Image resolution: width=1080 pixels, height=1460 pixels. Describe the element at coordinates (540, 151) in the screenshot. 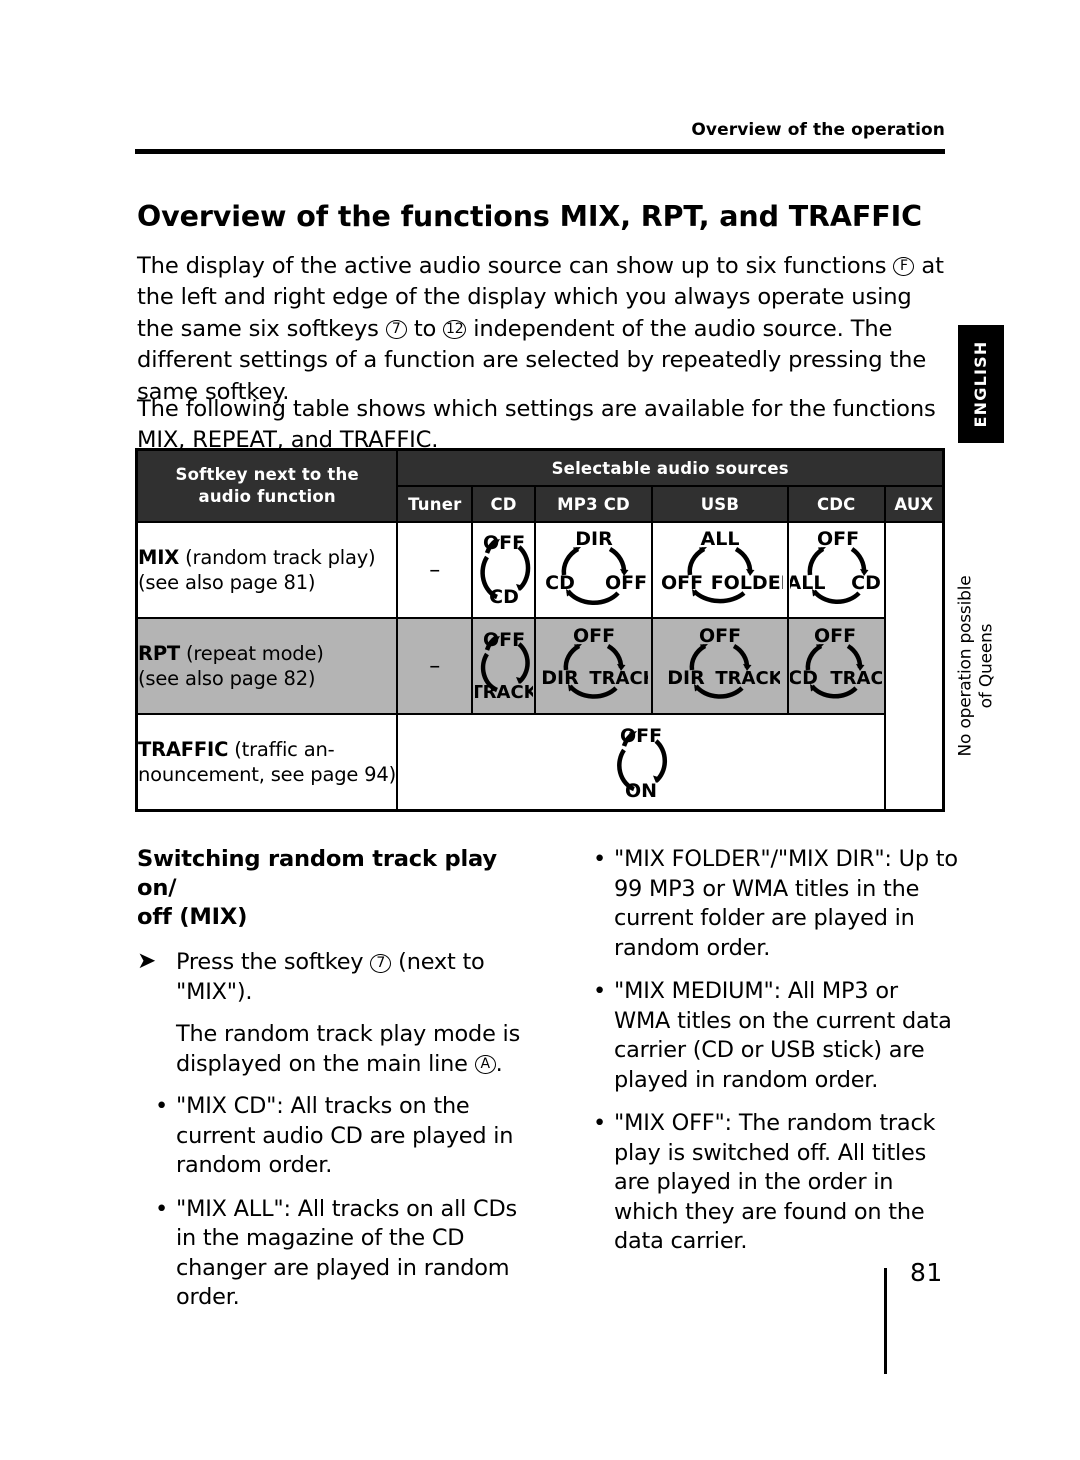

I see `header-divider` at that location.